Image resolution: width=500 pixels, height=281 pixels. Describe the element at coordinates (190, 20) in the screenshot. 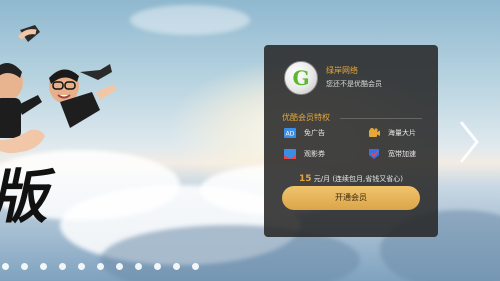

I see `cloud` at that location.